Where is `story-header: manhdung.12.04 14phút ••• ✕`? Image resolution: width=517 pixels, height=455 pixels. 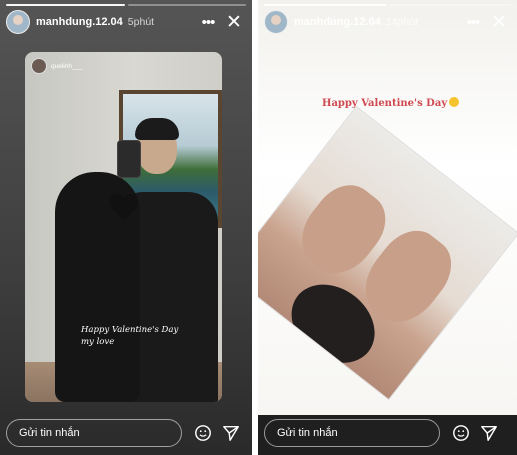
story-header: manhdung.12.04 14phút ••• ✕ is located at coordinates (386, 22).